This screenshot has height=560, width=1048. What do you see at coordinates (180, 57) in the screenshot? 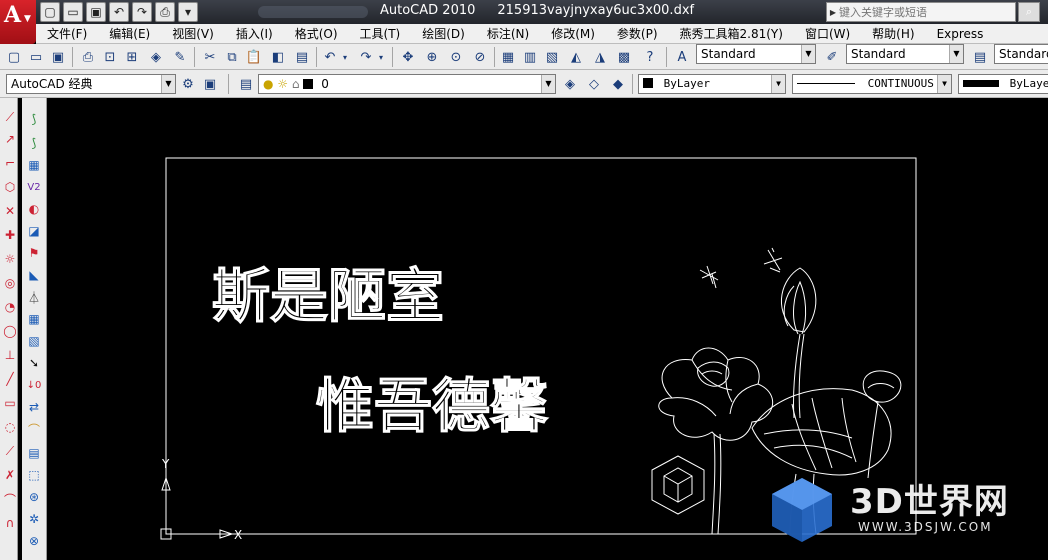
I see `etransmit-icon: ✎` at bounding box center [180, 57].